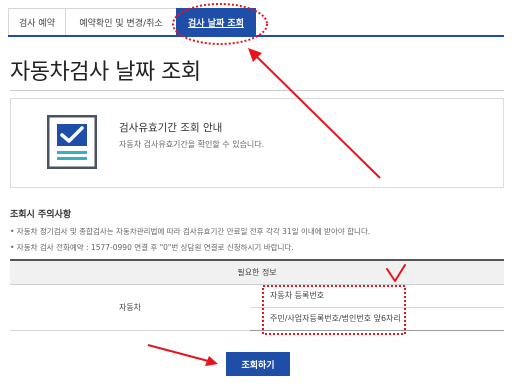 This screenshot has width=512, height=390. Describe the element at coordinates (130, 307) in the screenshot. I see `row-label-vehicle: 자동차` at that location.